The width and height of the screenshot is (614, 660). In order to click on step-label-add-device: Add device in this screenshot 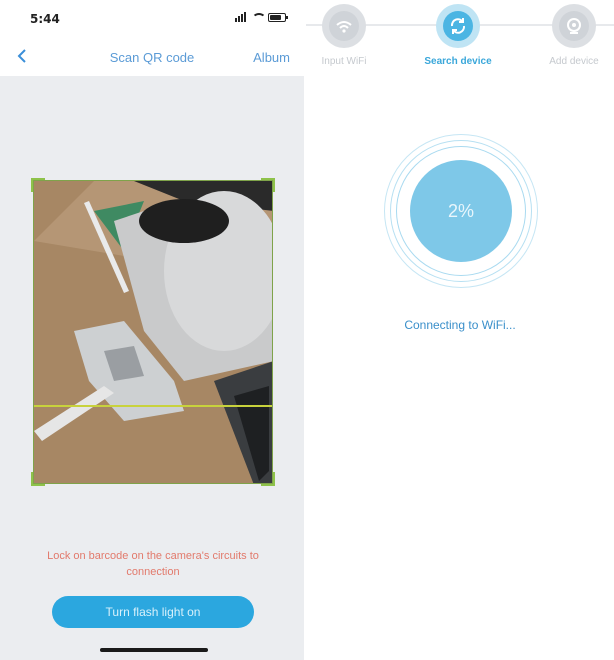, I will do `click(574, 61)`.